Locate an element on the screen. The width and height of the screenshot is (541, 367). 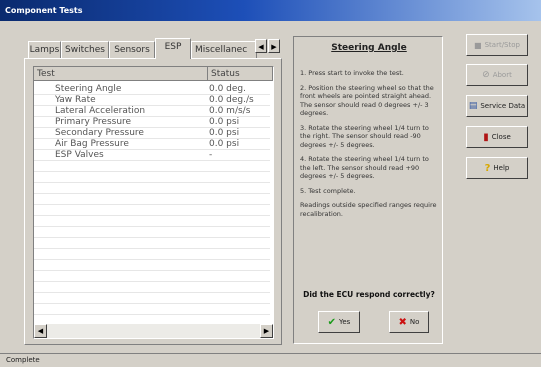
table-row: Primary Pressure 0.0 psi is located at coordinates (152, 122).